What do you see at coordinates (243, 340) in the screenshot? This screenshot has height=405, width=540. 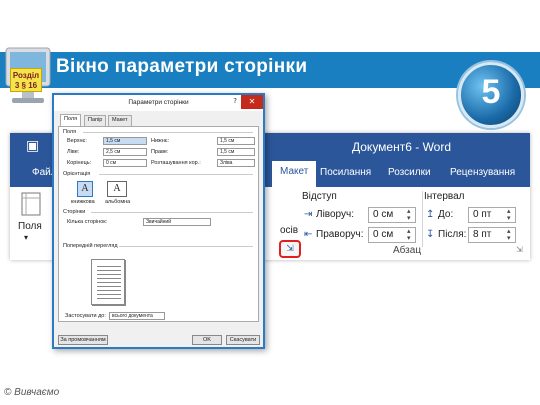 I see `cancel-button: Скасувати` at bounding box center [243, 340].